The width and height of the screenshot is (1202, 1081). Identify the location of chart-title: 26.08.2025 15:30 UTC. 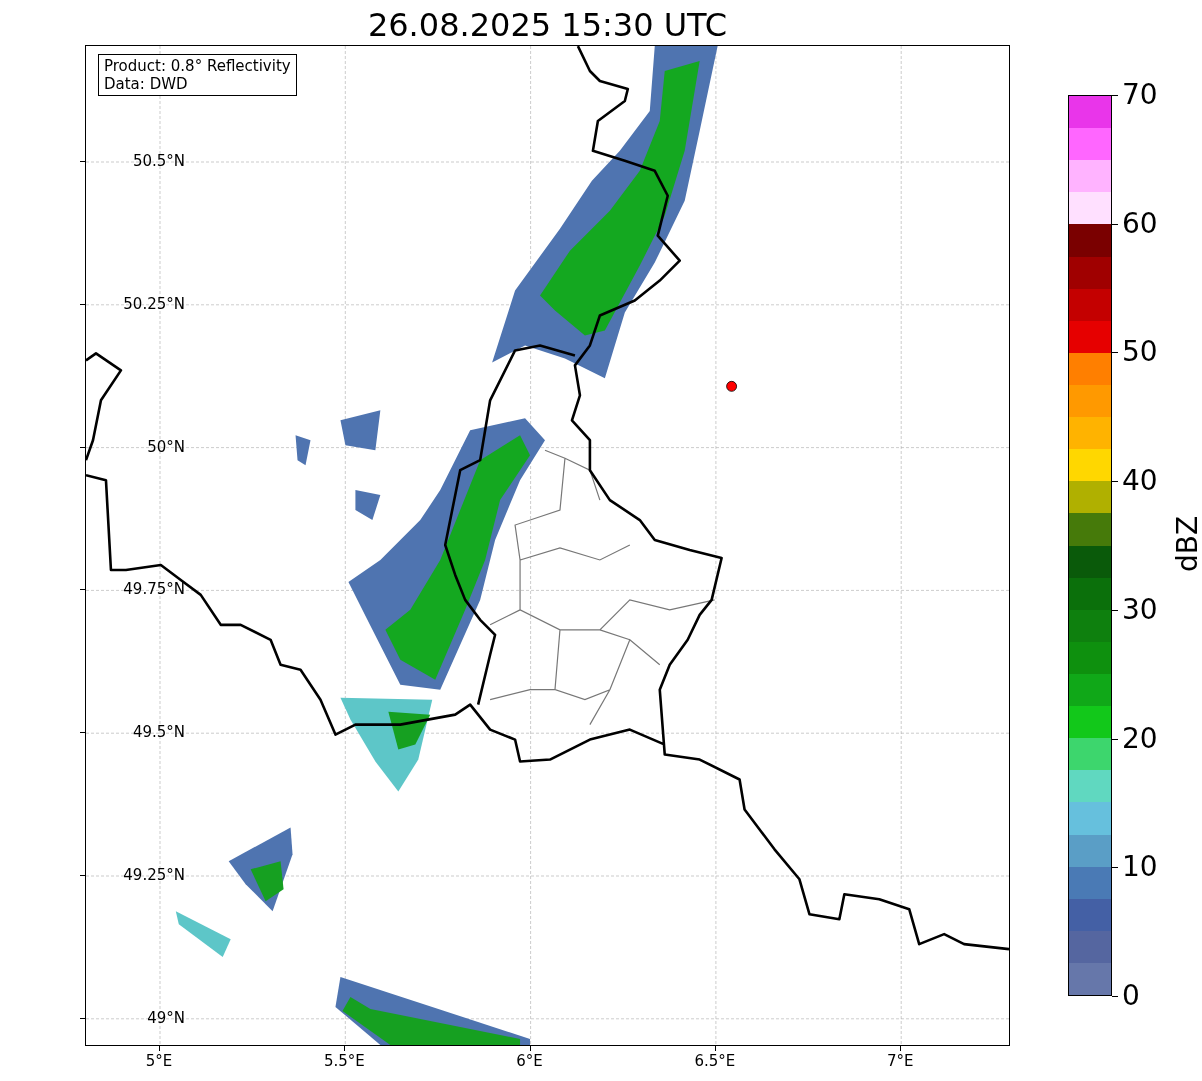
(547, 25).